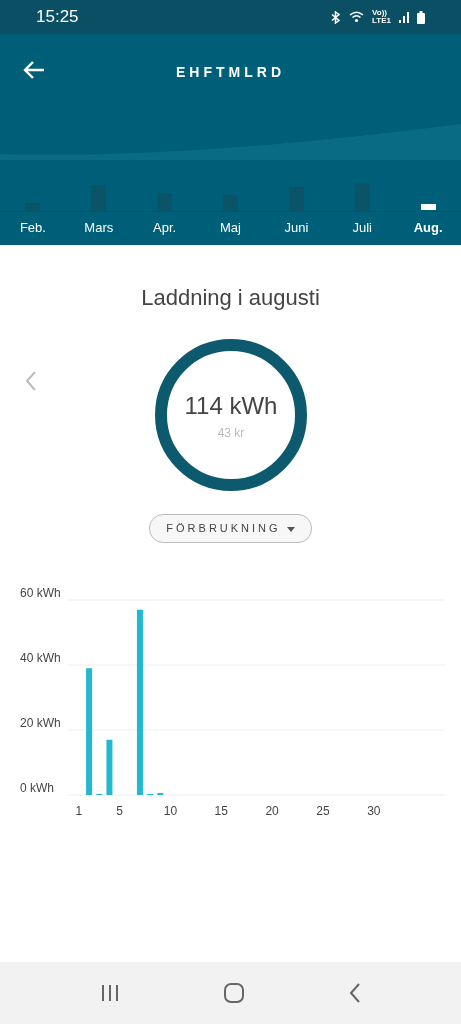  Describe the element at coordinates (233, 993) in the screenshot. I see `home-icon` at that location.